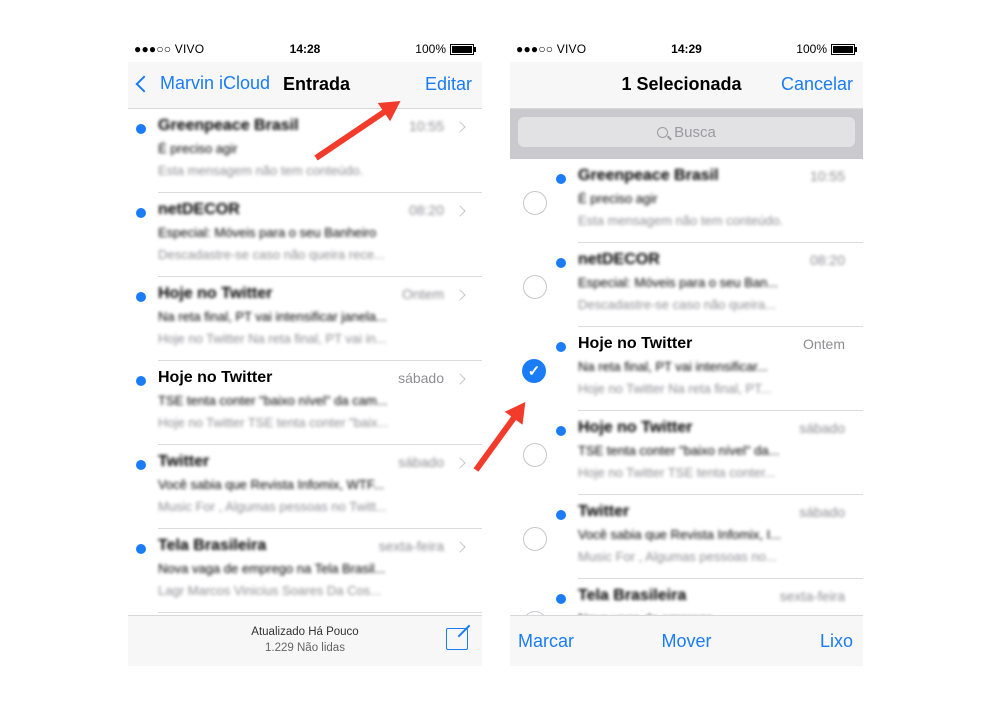  I want to click on battery-indicator: 100%, so click(826, 49).